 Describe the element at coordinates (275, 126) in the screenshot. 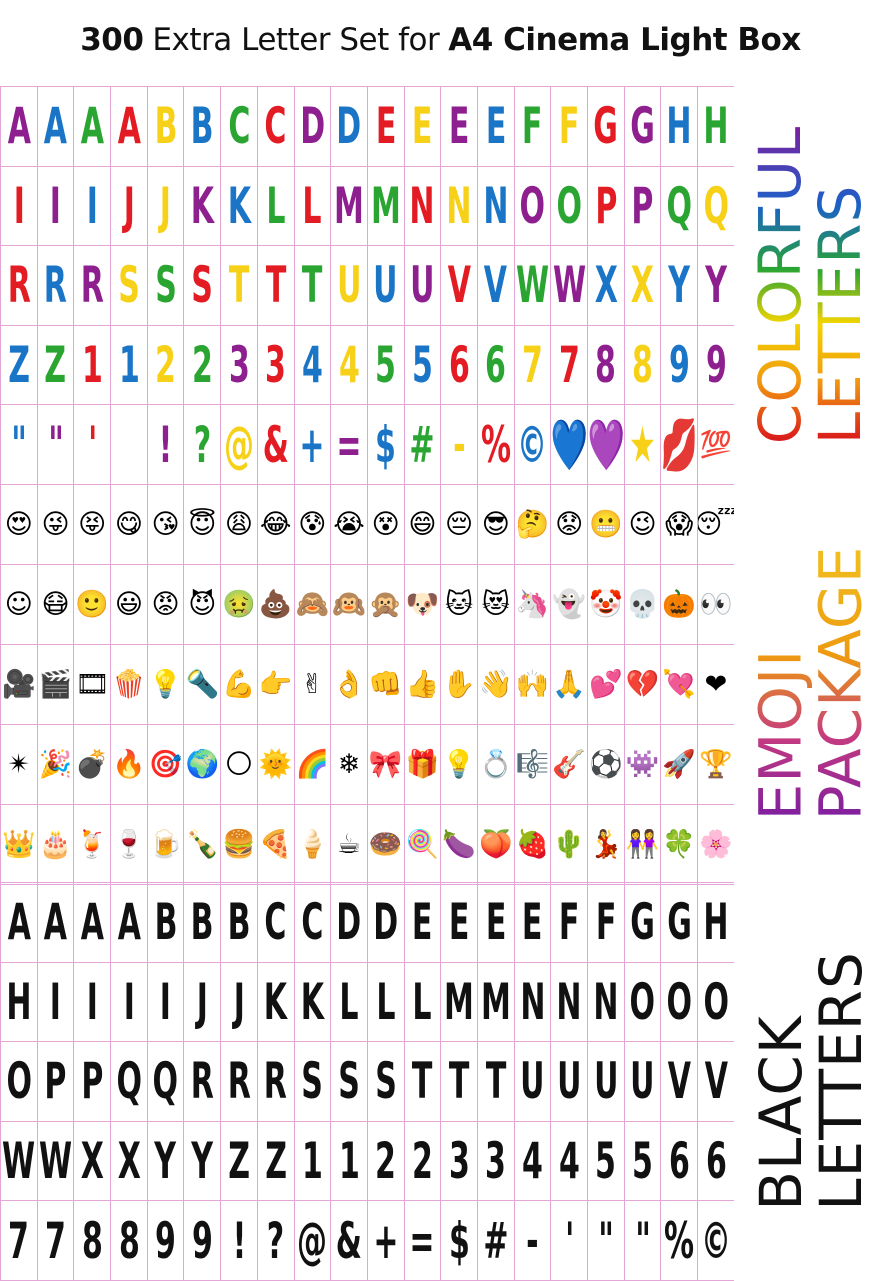

I see `colorful-letter-glyph: C` at that location.